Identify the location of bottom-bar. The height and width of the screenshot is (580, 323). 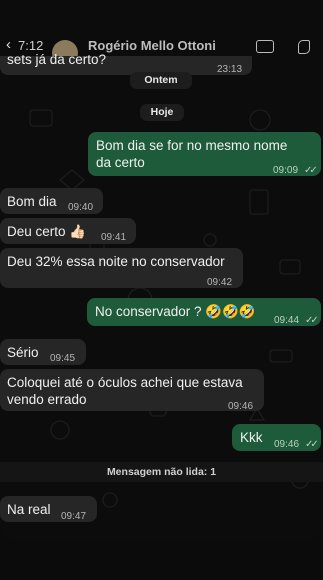
(161, 560).